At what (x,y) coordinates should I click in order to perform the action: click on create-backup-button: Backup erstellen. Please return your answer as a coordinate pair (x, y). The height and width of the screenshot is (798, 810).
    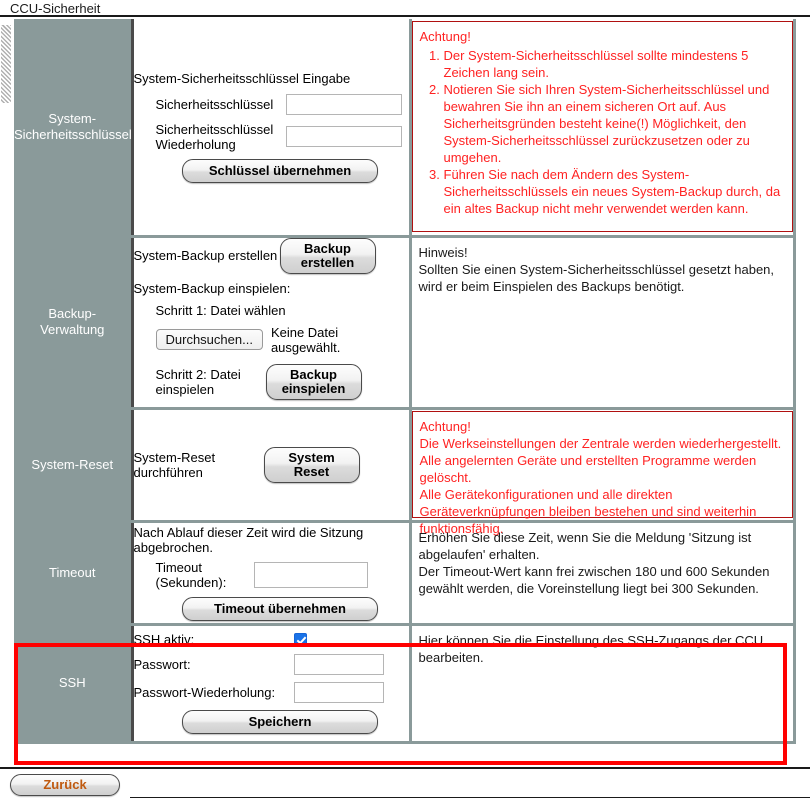
    Looking at the image, I should click on (327, 255).